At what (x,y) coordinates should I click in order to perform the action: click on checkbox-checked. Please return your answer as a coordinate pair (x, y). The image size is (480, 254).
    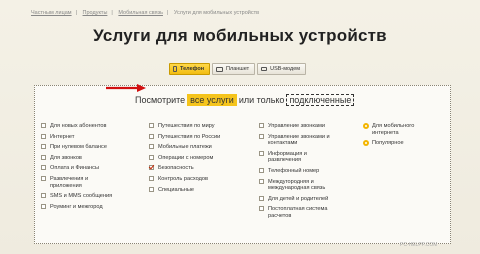
    Looking at the image, I should click on (151, 168).